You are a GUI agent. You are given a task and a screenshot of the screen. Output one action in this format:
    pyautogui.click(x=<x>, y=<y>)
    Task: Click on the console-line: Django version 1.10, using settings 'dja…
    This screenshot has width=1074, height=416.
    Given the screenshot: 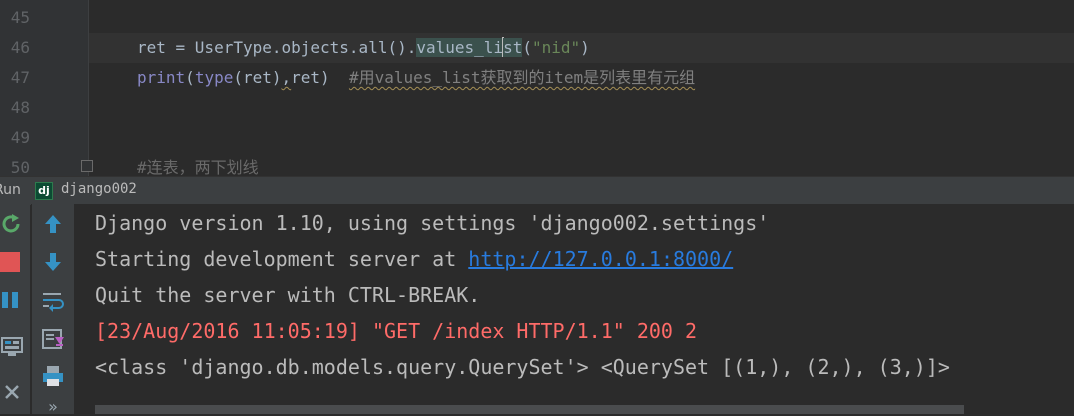 What is the action you would take?
    pyautogui.click(x=432, y=223)
    